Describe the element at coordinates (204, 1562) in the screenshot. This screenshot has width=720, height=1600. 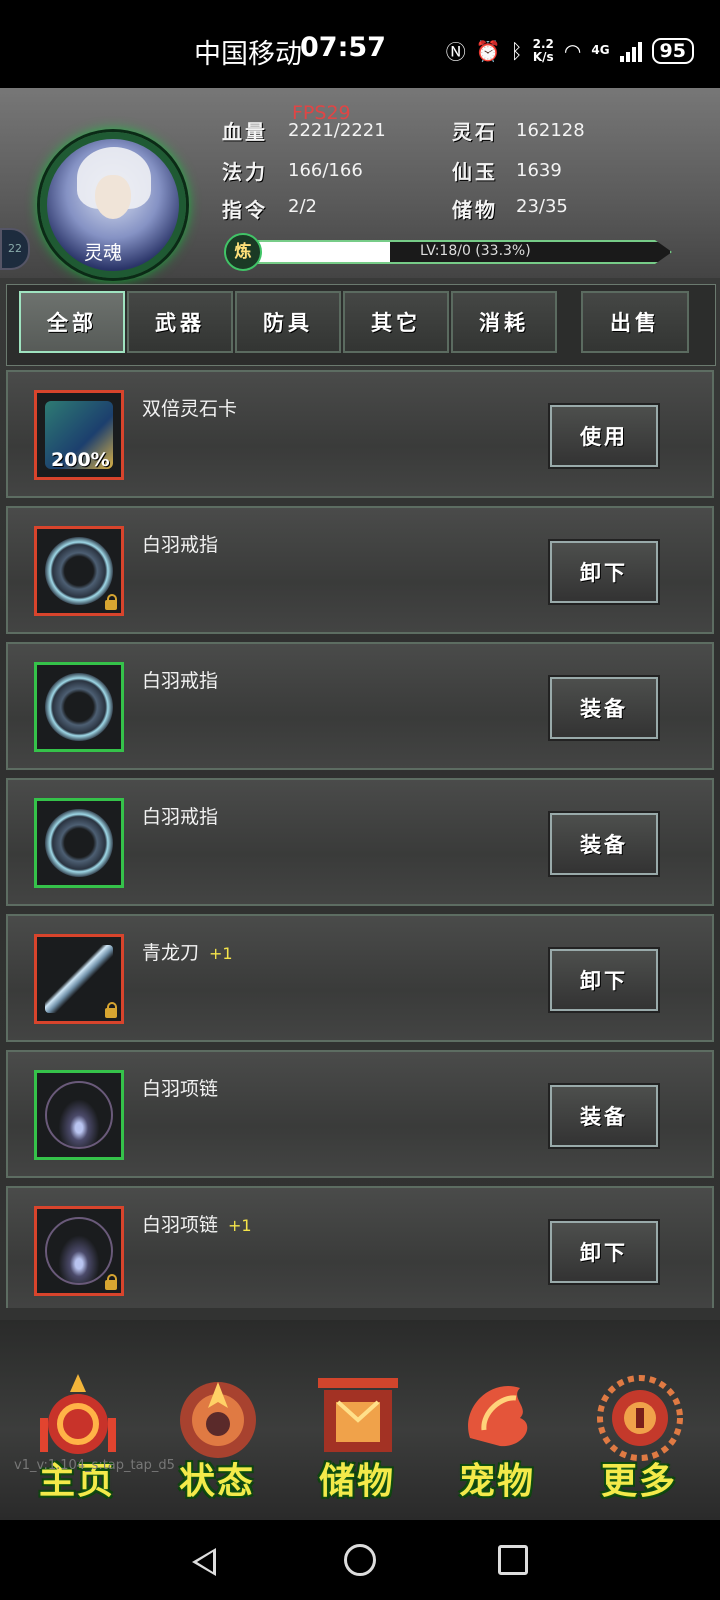
I see `back-icon` at that location.